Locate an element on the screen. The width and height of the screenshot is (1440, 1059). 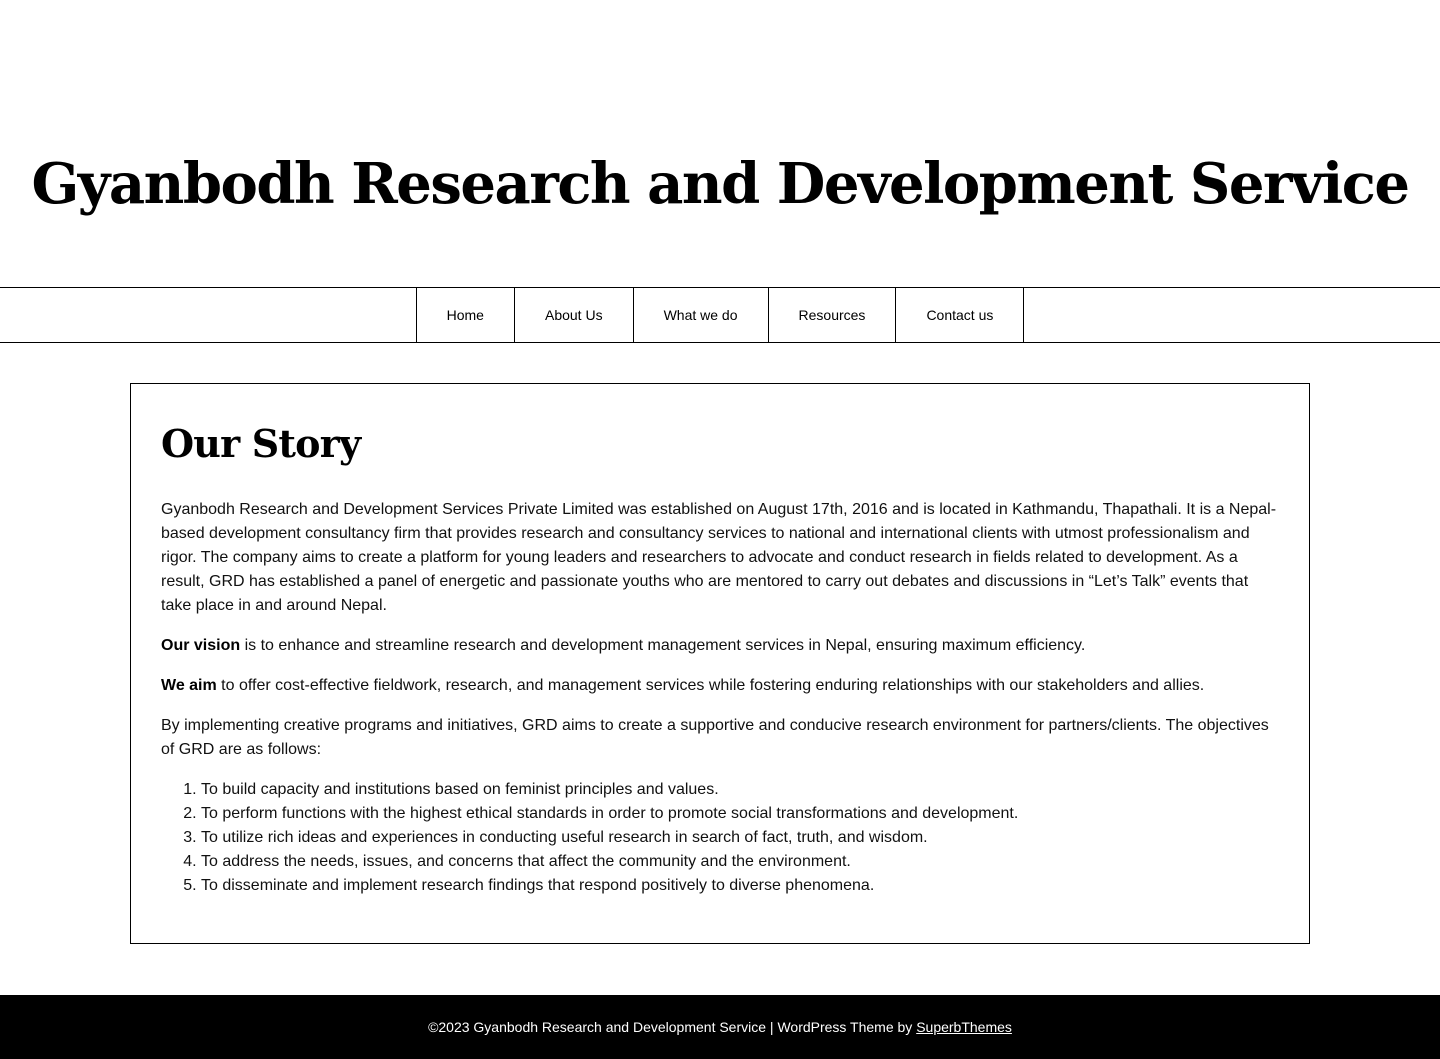
superbthemes-link: SuperbThemes is located at coordinates (964, 1027).